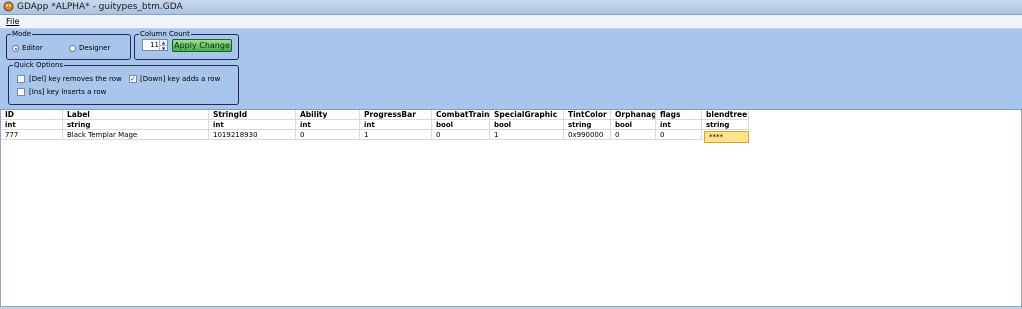  What do you see at coordinates (587, 115) in the screenshot?
I see `column-header-tintcolor: TintColor` at bounding box center [587, 115].